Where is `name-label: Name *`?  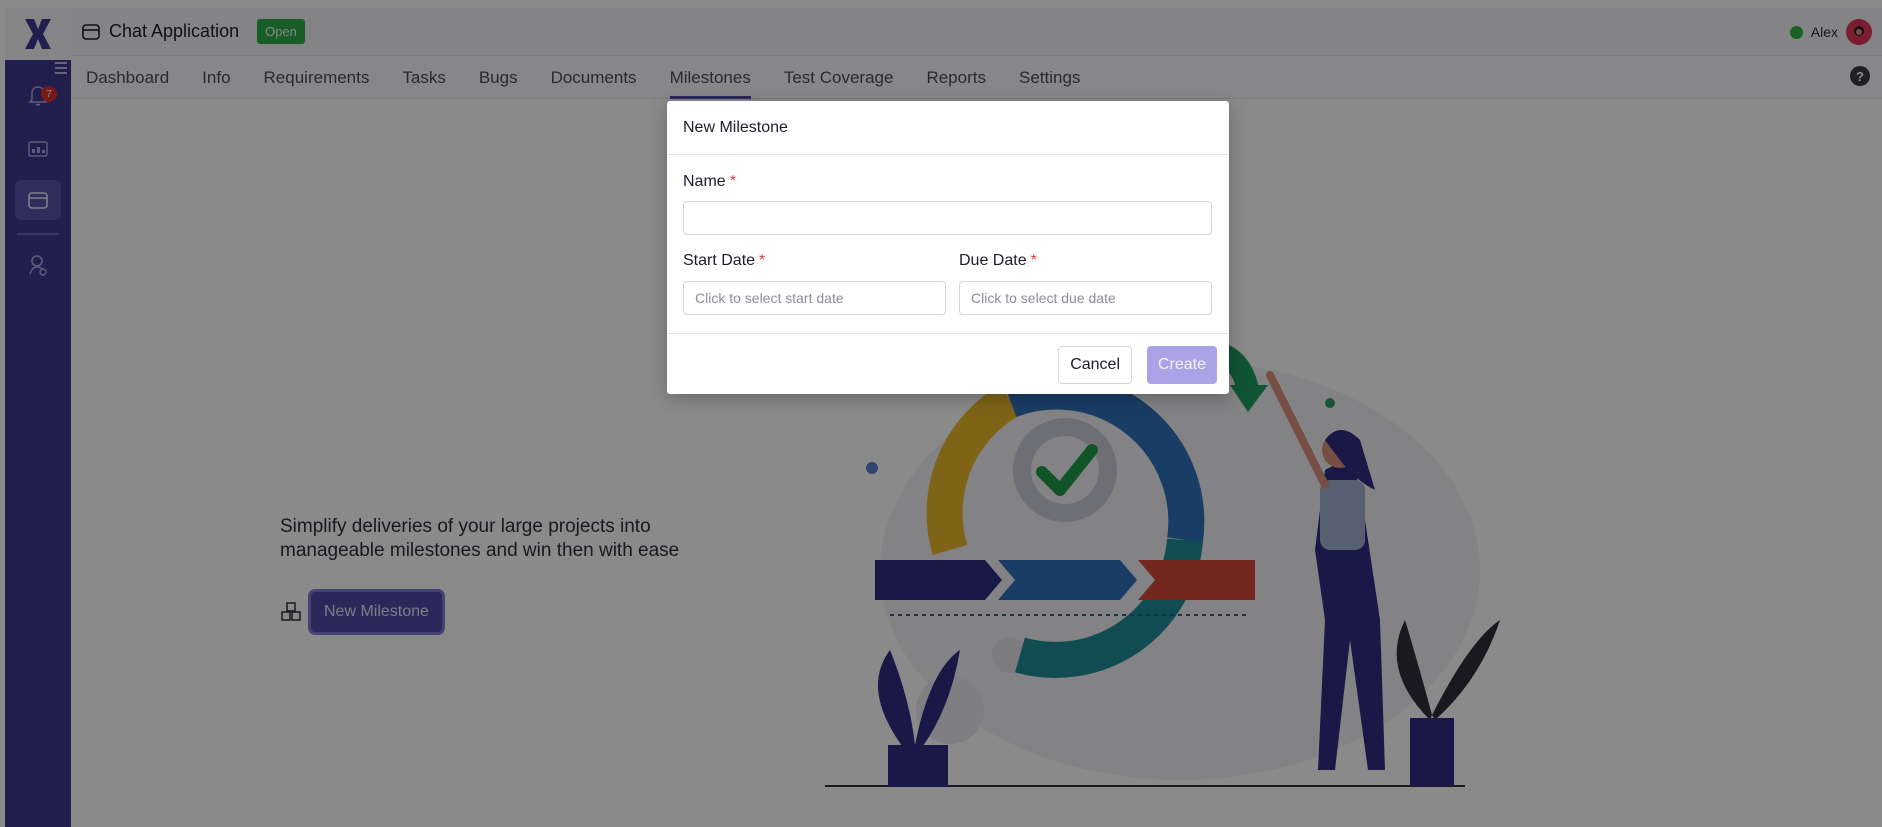
name-label: Name * is located at coordinates (709, 182).